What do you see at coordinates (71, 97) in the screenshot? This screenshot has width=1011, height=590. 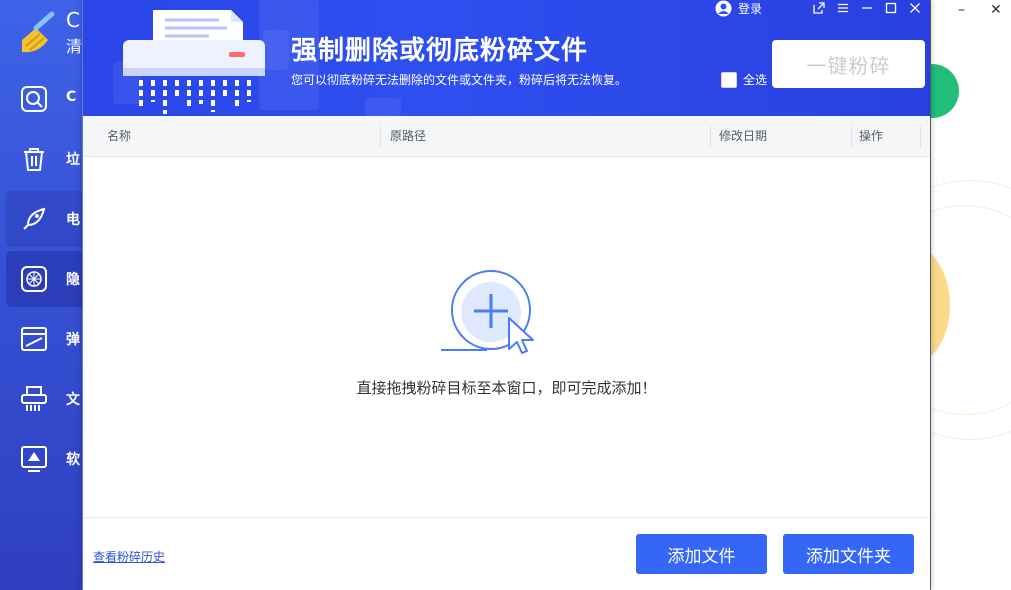 I see `sidebar-item-label: C` at bounding box center [71, 97].